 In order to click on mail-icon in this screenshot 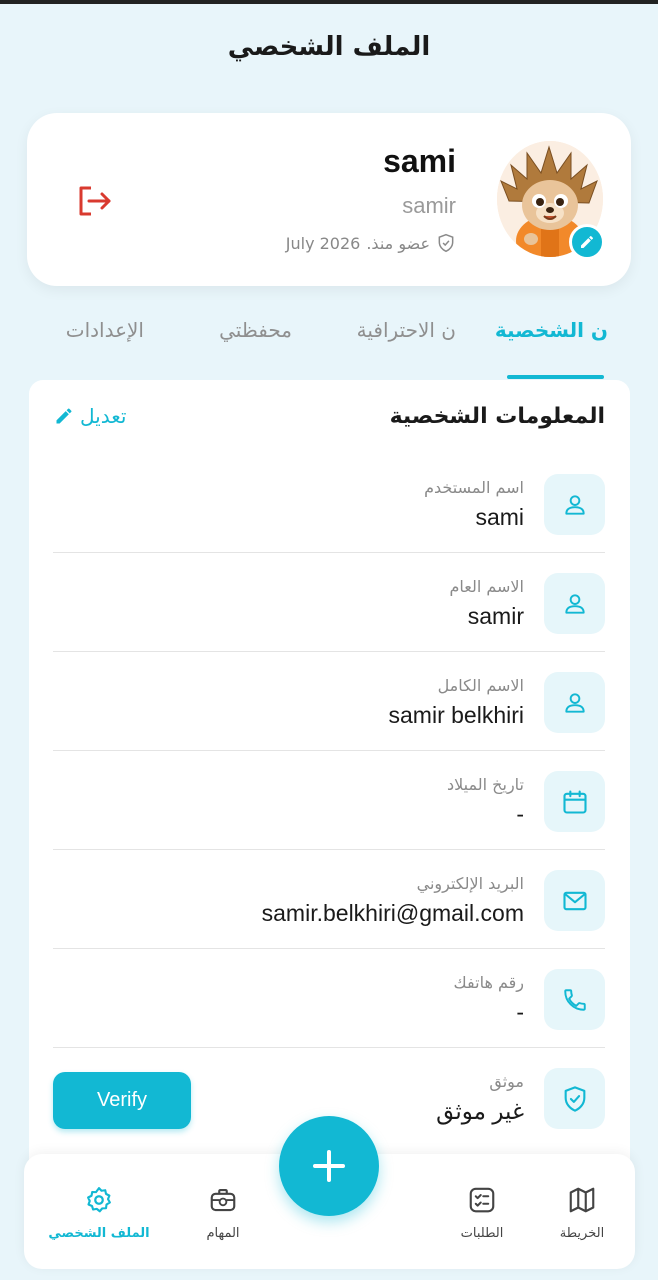, I will do `click(574, 900)`.